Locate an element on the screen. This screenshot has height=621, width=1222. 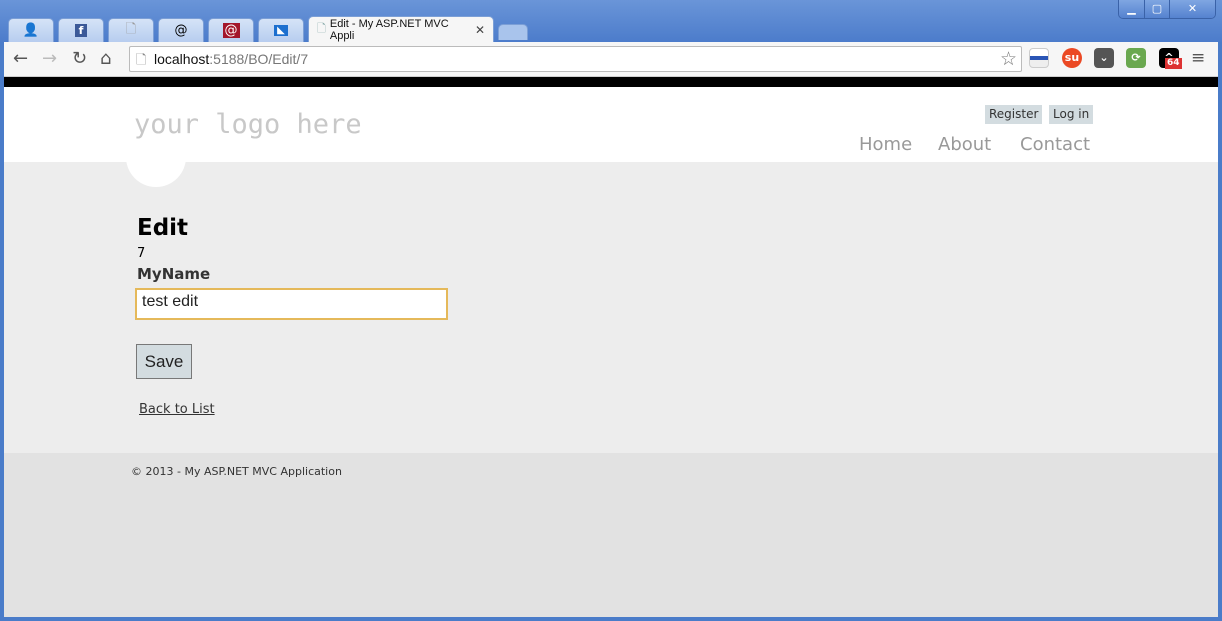
url-path: :5188/BO/Edit/7 is located at coordinates (259, 59).